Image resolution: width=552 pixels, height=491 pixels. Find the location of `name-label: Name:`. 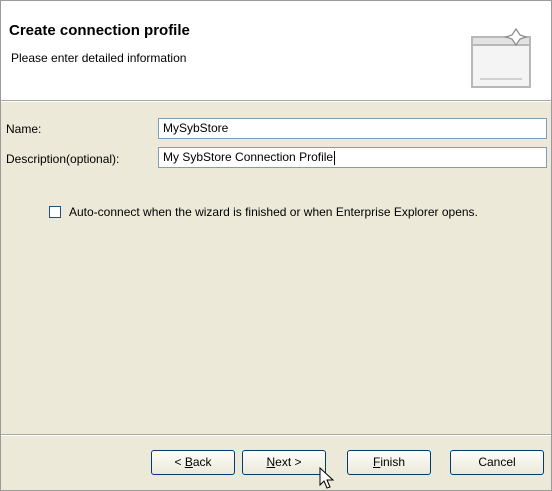

name-label: Name: is located at coordinates (24, 129).